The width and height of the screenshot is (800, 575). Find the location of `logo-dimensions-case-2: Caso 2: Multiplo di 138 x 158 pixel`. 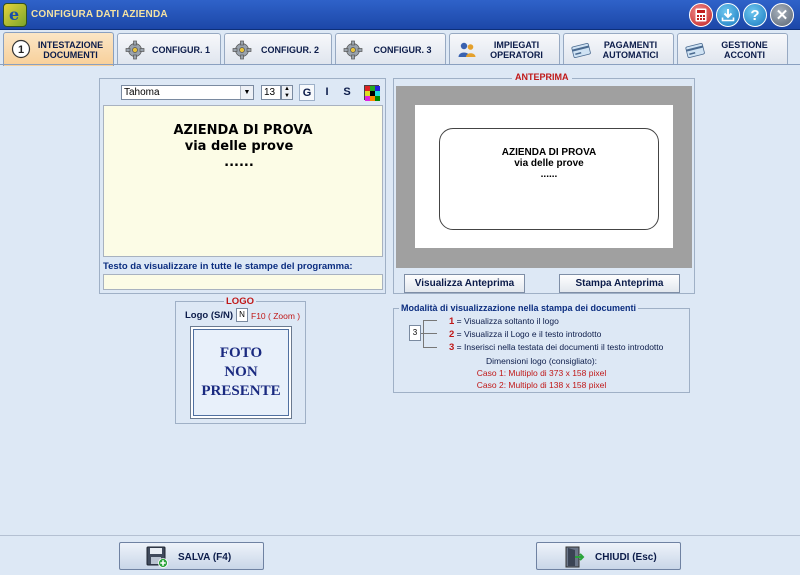

logo-dimensions-case-2: Caso 2: Multiplo di 138 x 158 pixel is located at coordinates (541, 385).